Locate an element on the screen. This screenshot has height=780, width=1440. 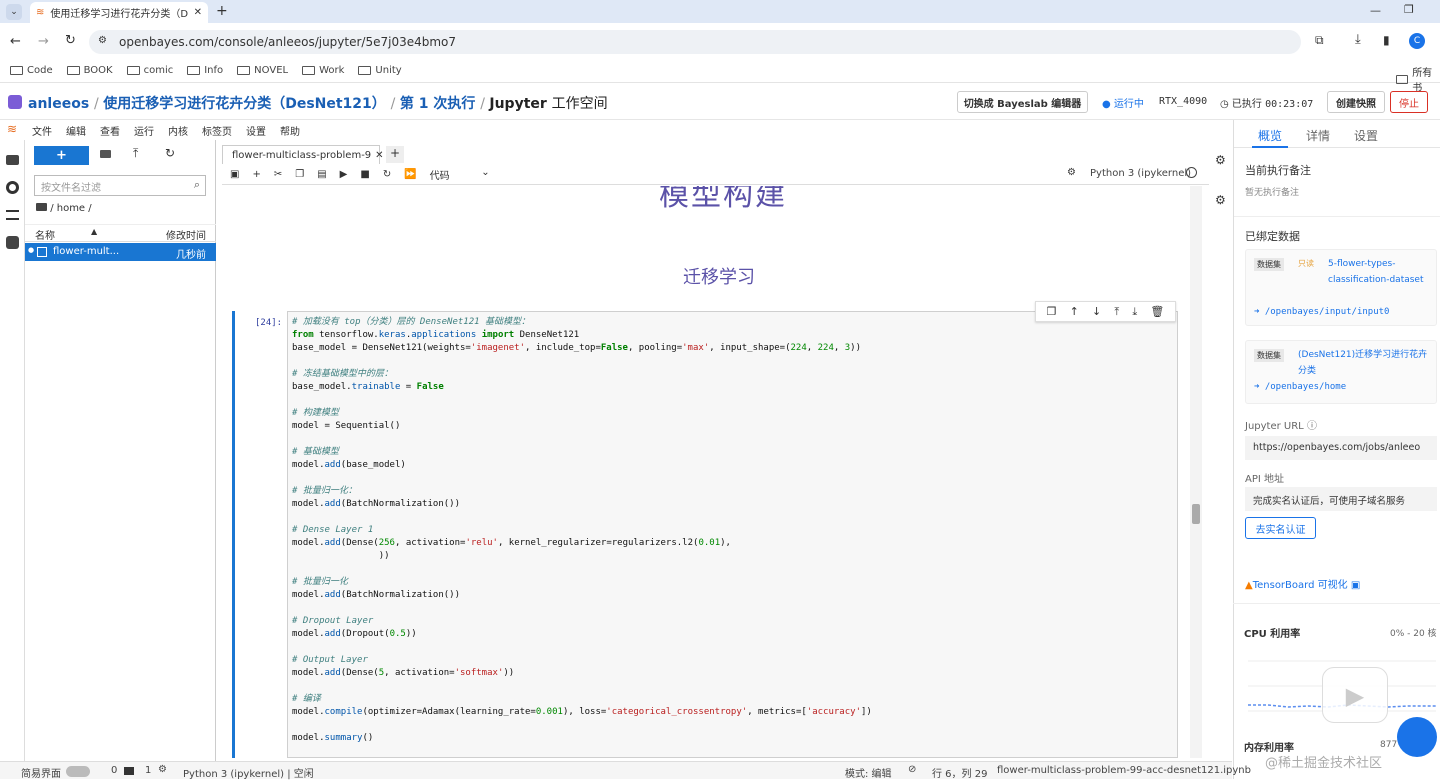
note-title: 当前执行备注 is located at coordinates (1278, 170).